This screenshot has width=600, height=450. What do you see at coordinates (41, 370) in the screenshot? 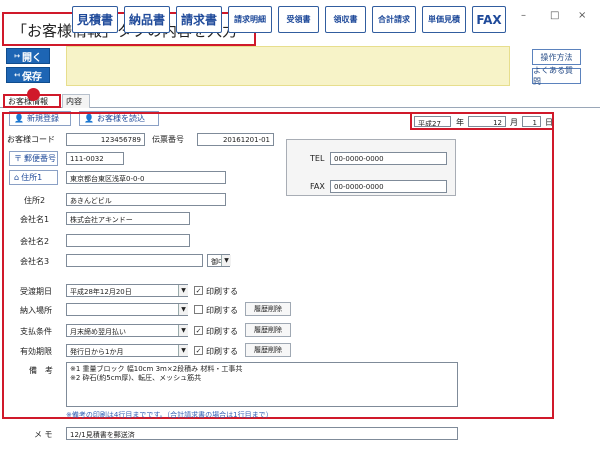
I see `notes-label: 備 考` at bounding box center [41, 370].